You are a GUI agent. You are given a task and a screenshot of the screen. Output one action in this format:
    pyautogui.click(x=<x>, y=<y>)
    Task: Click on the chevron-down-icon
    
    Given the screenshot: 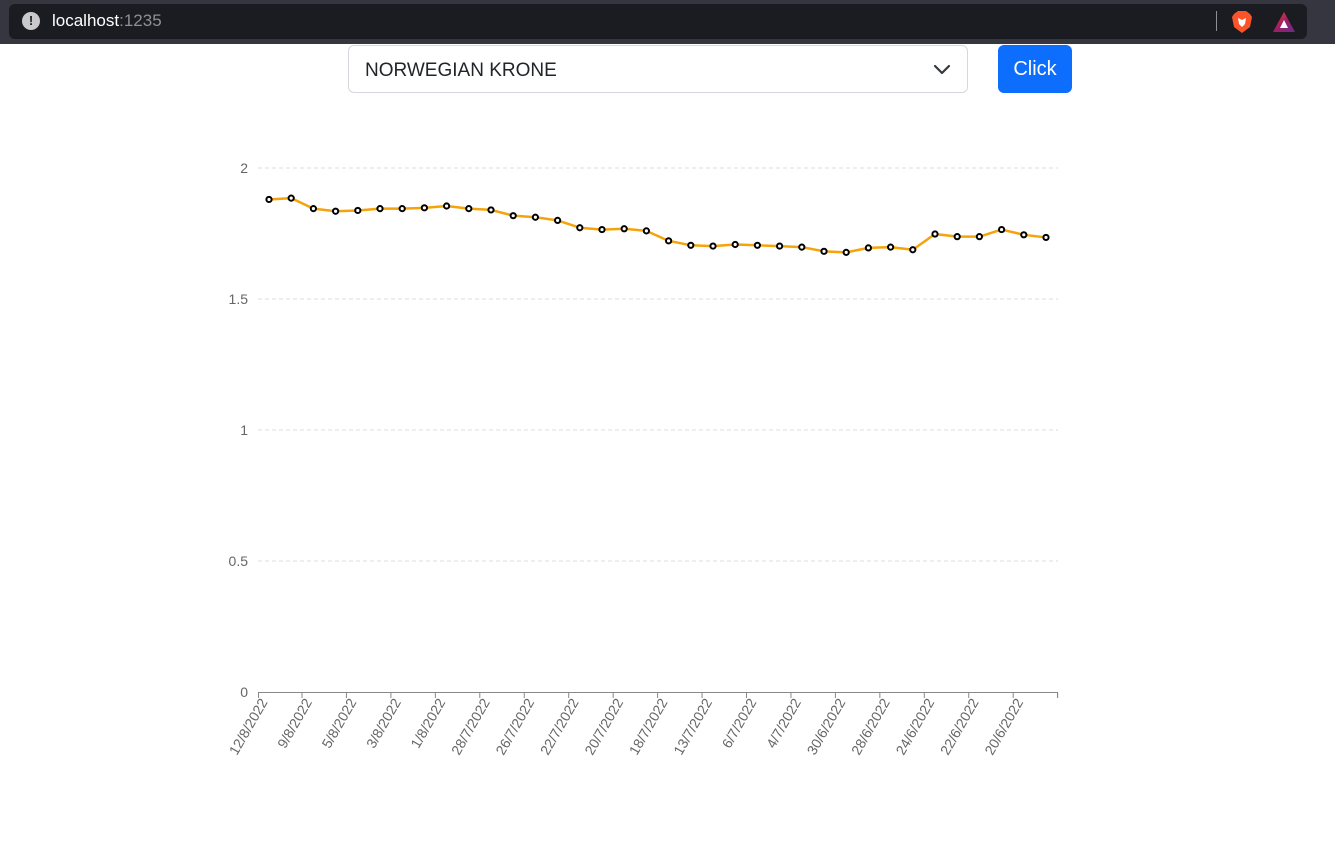 What is the action you would take?
    pyautogui.click(x=942, y=69)
    